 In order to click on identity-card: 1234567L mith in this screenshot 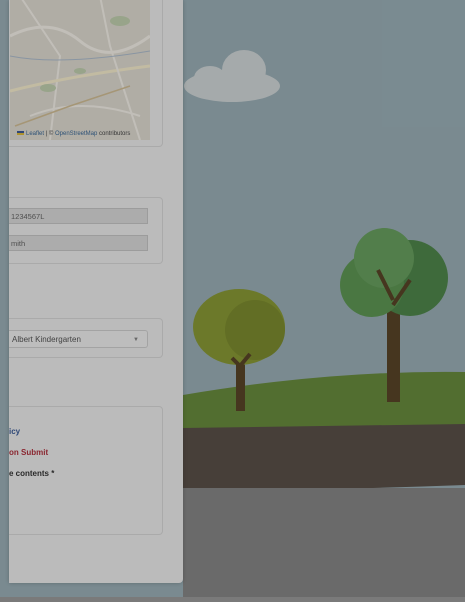, I will do `click(86, 230)`.